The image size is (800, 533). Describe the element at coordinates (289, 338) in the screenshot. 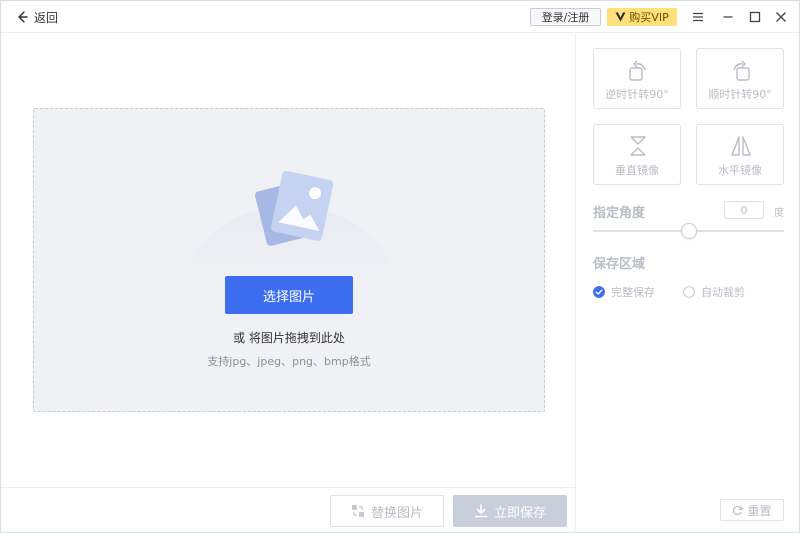

I see `drag-hint-text: 或 将图片拖拽到此处` at that location.